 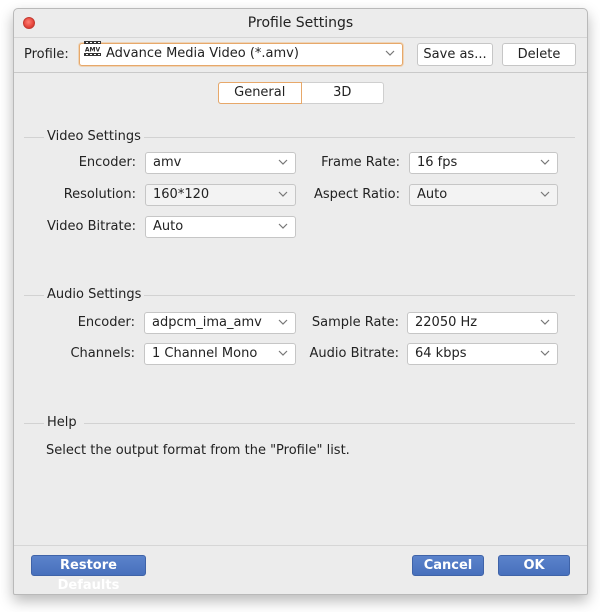 I want to click on resolution-select: 160*120, so click(x=220, y=195).